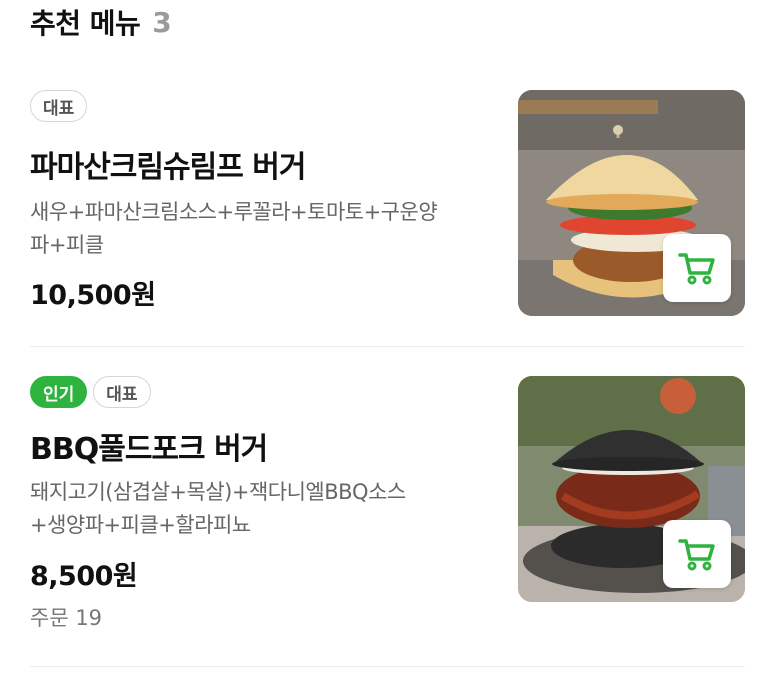 Image resolution: width=773 pixels, height=688 pixels. I want to click on menu-description: 새우+파마산크림소스+루꼴라+토마토+구운양 파+피클, so click(260, 229).